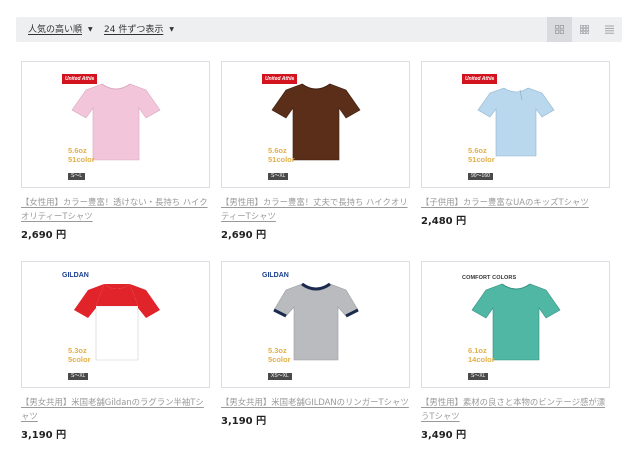 This screenshot has width=638, height=454. I want to click on product-specs: 5.6oz 51color S〜L, so click(81, 164).